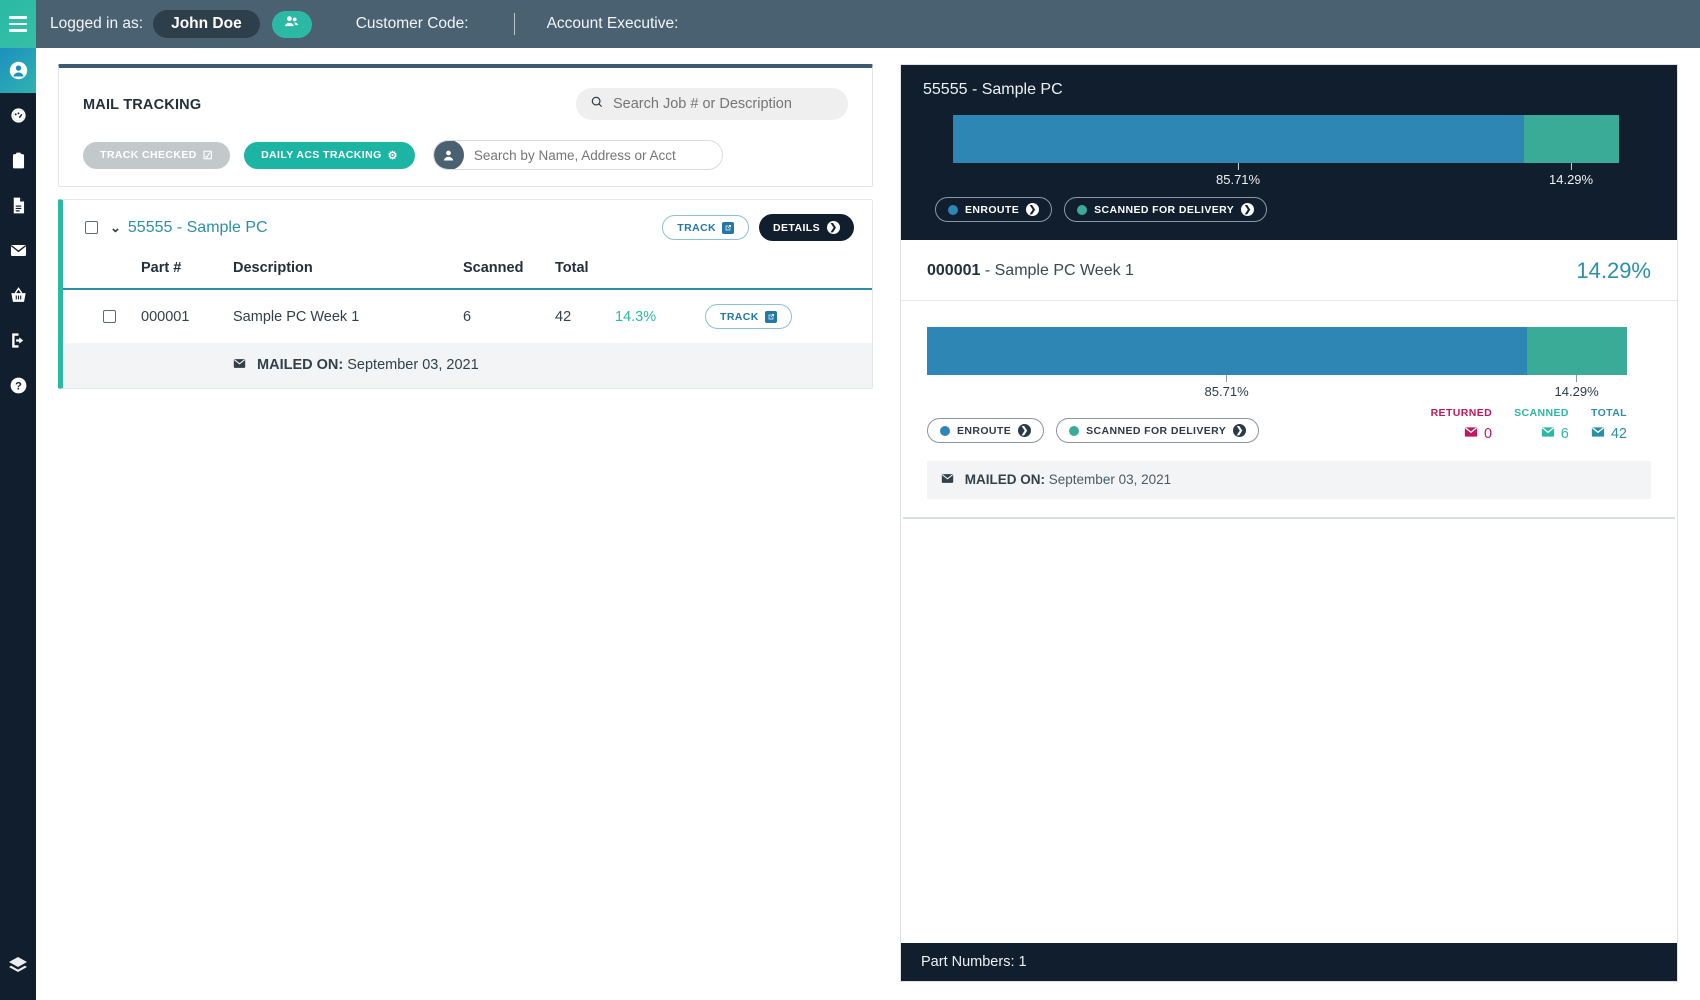 Image resolution: width=1700 pixels, height=1000 pixels. I want to click on search-name-container, so click(577, 155).